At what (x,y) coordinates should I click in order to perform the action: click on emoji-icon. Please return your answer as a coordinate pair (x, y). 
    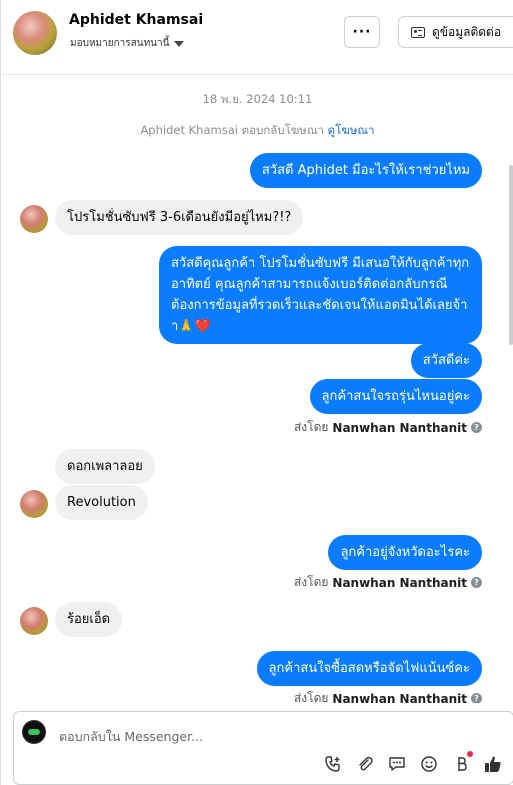
    Looking at the image, I should click on (429, 764).